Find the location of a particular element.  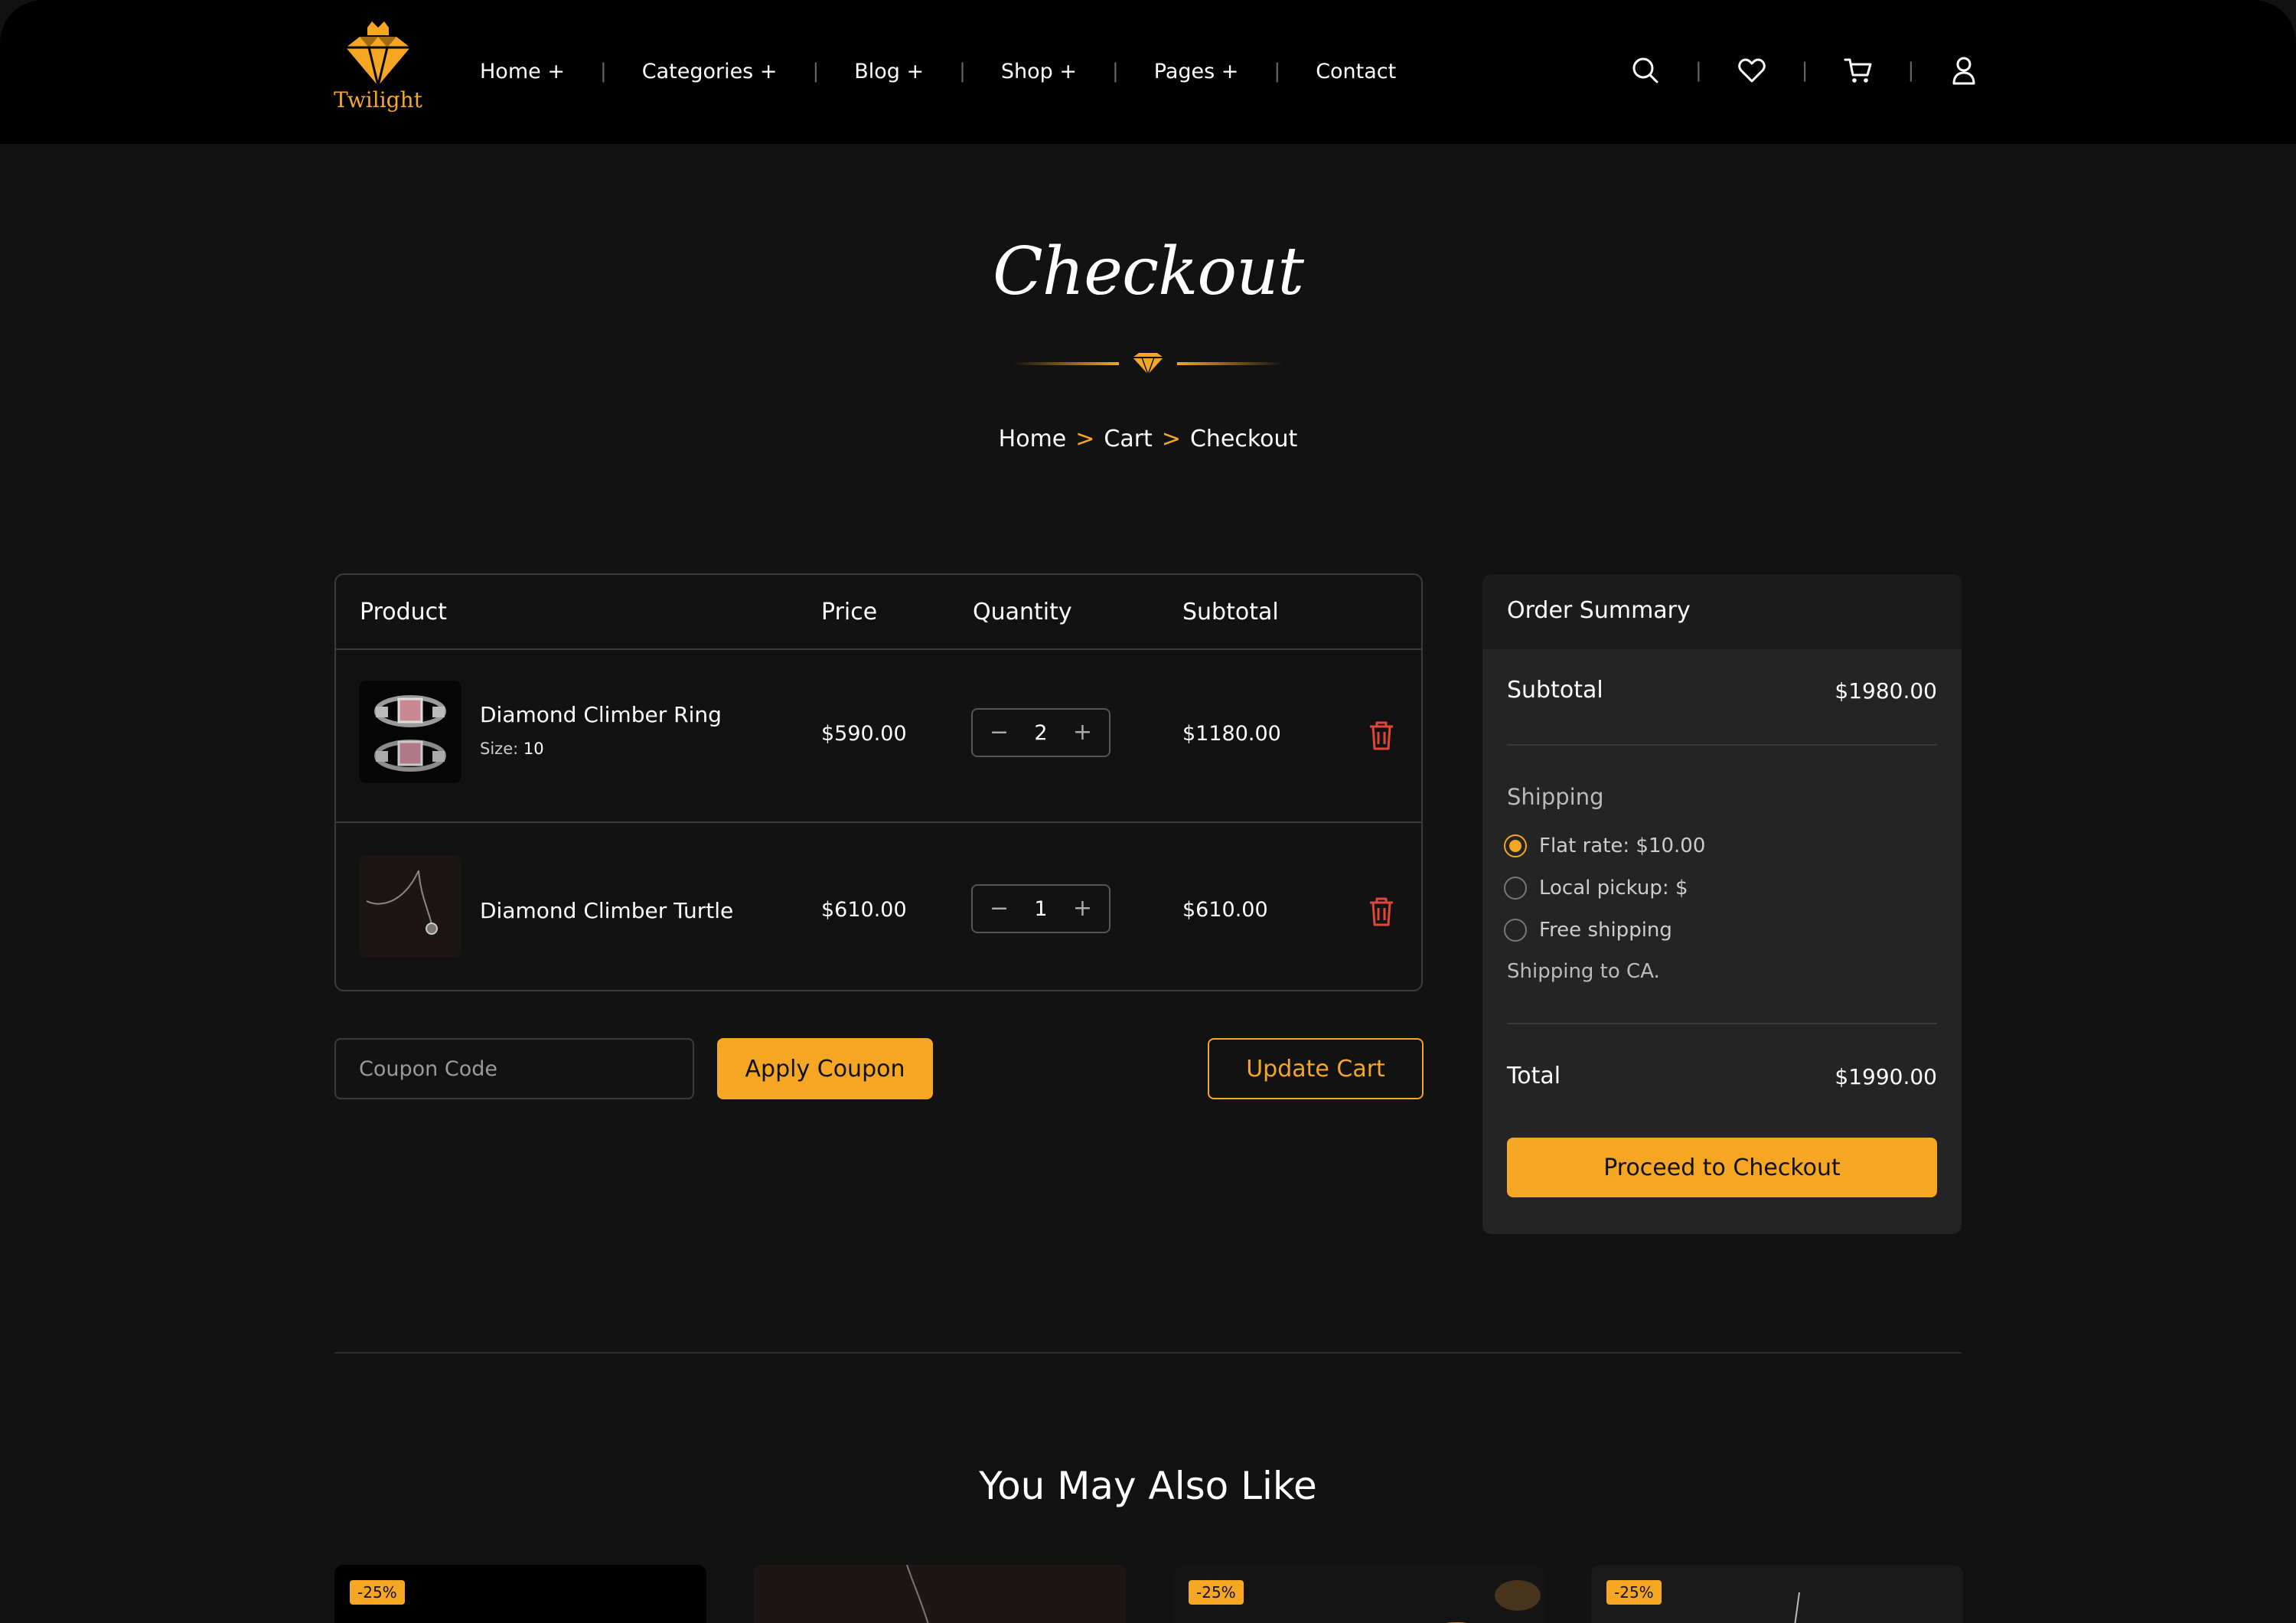

update-cart-button: Update Cart is located at coordinates (1316, 1068).